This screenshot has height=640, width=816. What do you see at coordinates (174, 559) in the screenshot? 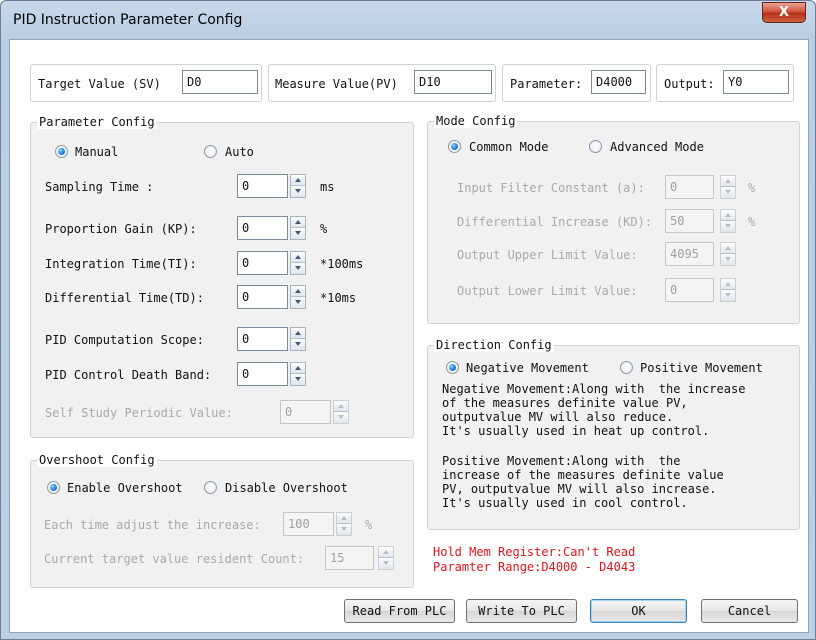
I see `resident-count-label: Current target value resident Count:` at bounding box center [174, 559].